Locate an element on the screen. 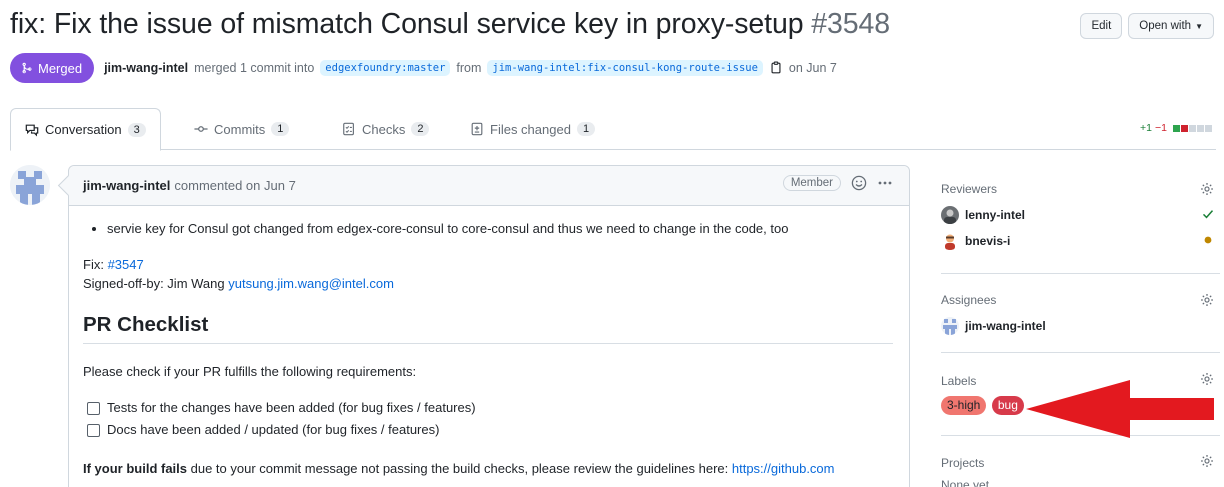 The height and width of the screenshot is (487, 1224). tab-checks: Checks 2 is located at coordinates (385, 129).